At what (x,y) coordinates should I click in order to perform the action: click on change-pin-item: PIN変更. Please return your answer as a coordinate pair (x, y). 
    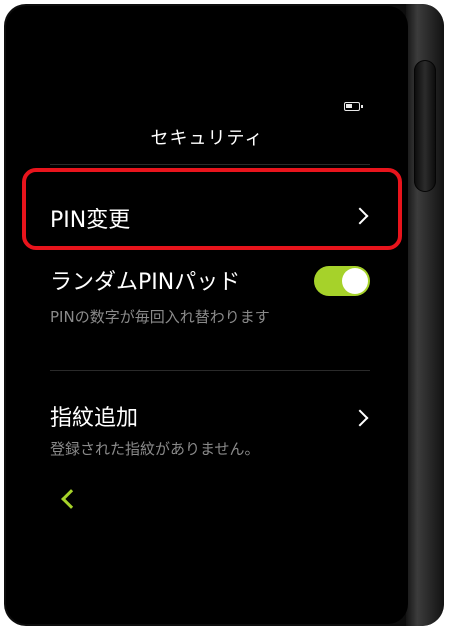
    Looking at the image, I should click on (210, 218).